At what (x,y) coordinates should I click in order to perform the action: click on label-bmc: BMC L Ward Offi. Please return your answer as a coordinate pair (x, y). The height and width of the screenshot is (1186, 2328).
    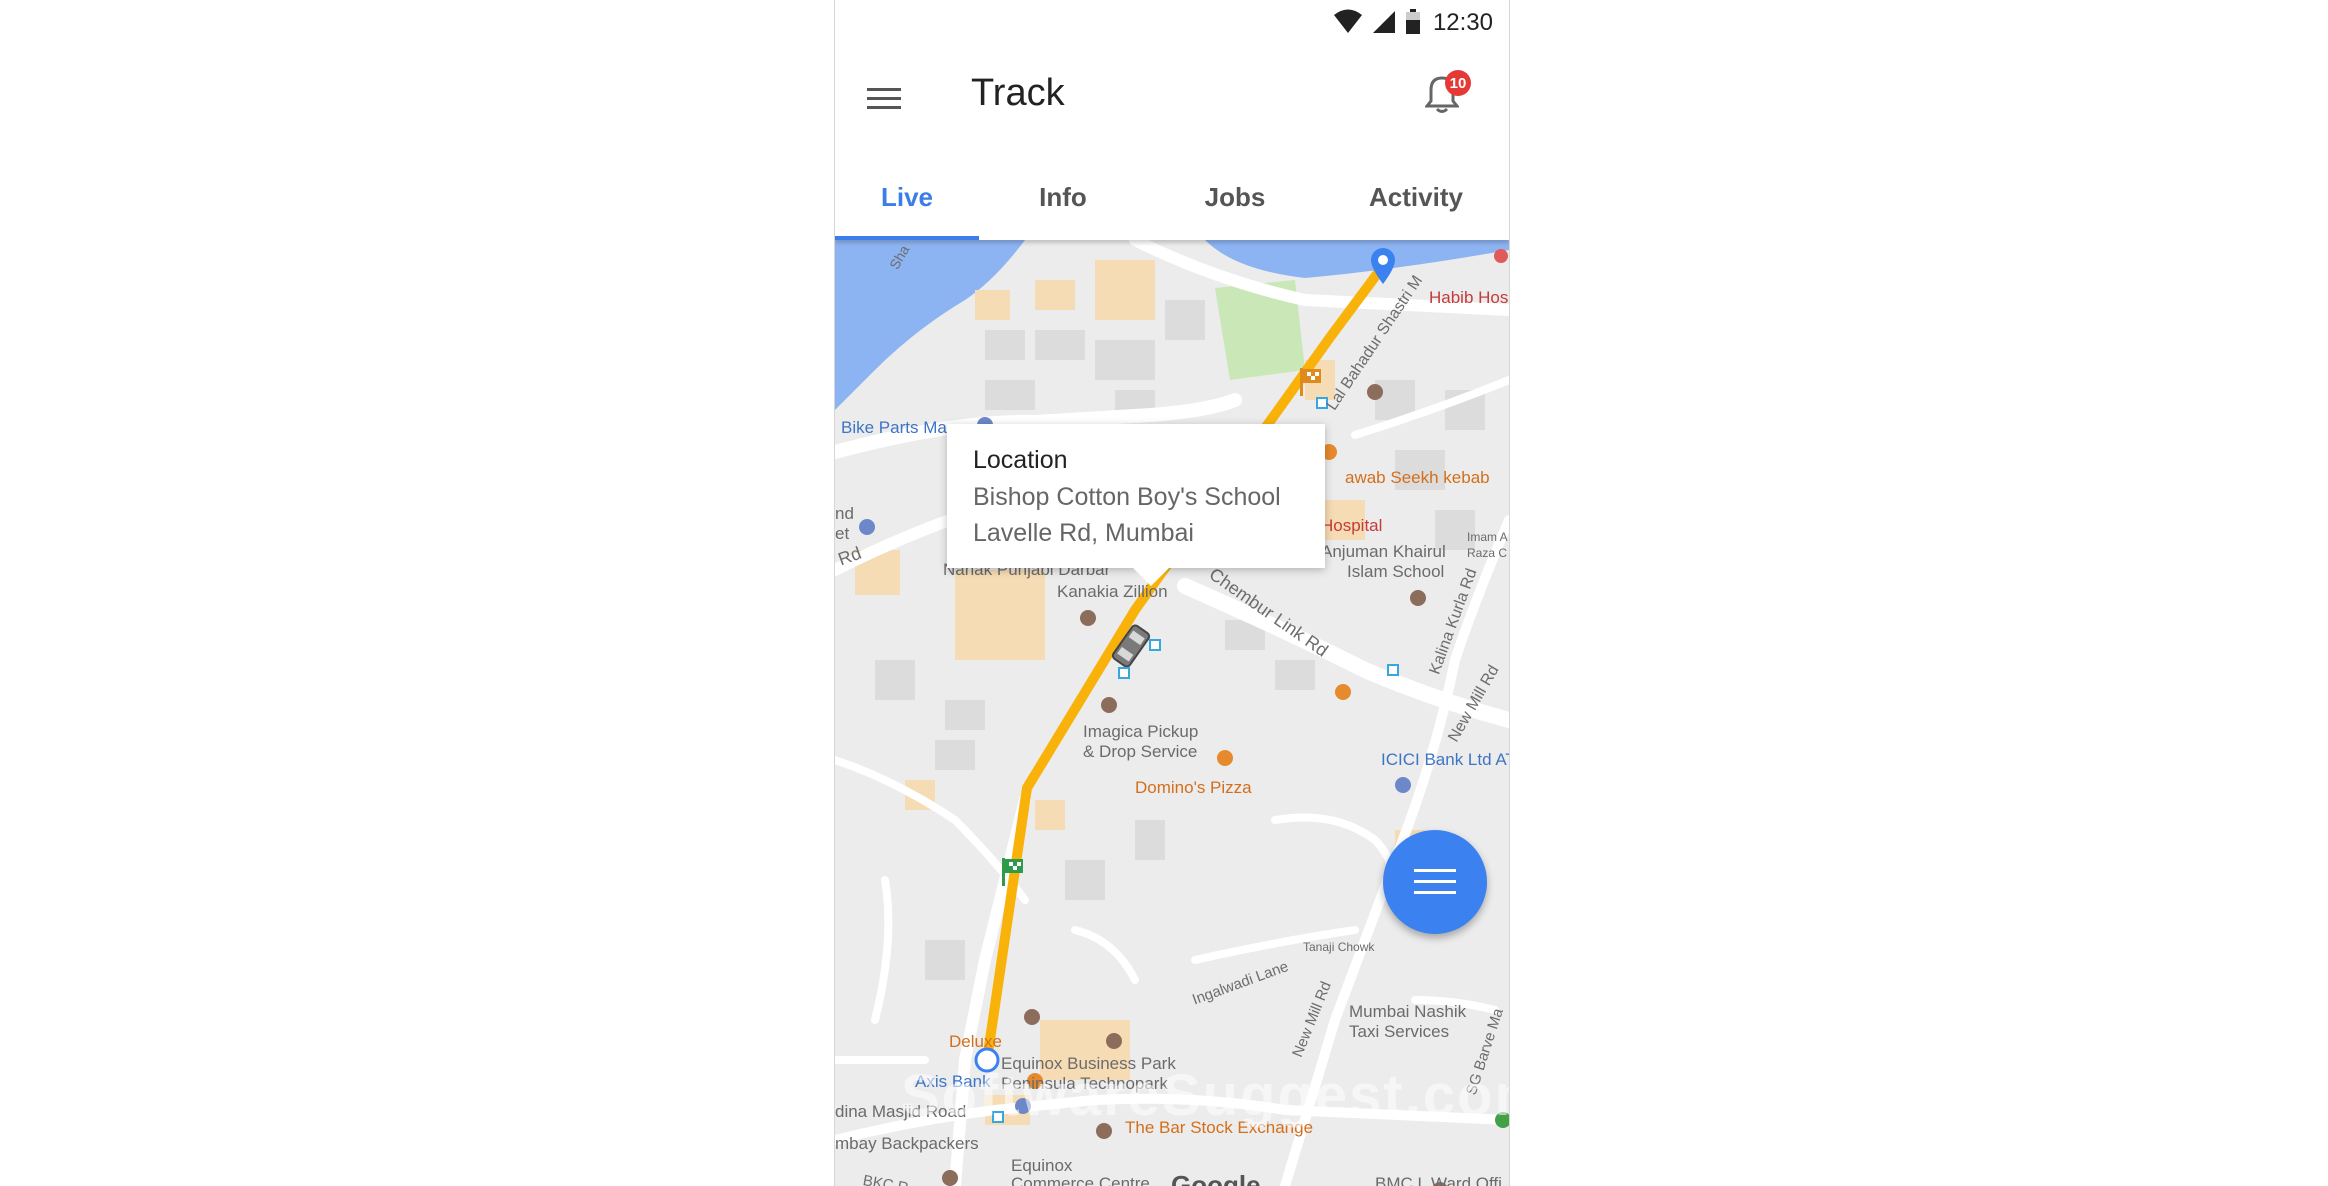
    Looking at the image, I should click on (1438, 1180).